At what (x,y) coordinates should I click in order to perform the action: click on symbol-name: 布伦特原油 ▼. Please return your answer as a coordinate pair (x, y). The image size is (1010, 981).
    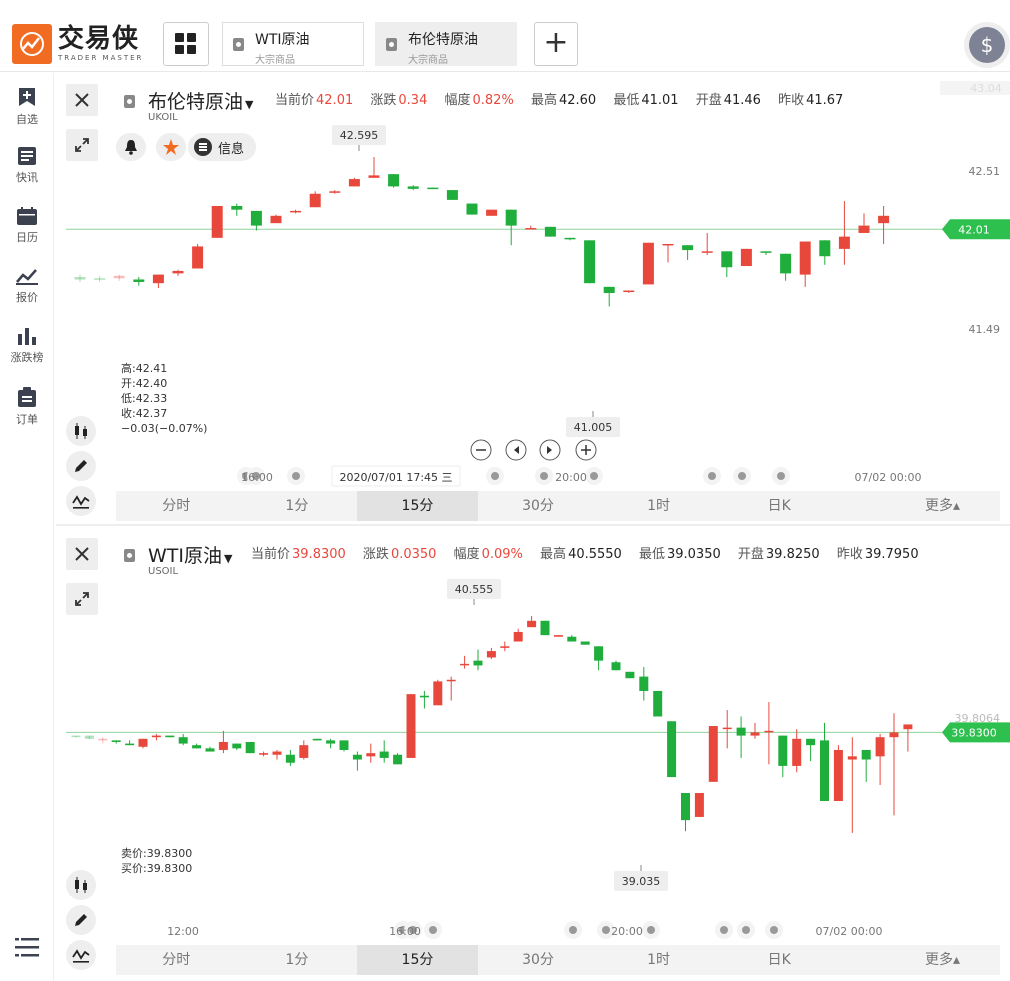
    Looking at the image, I should click on (200, 100).